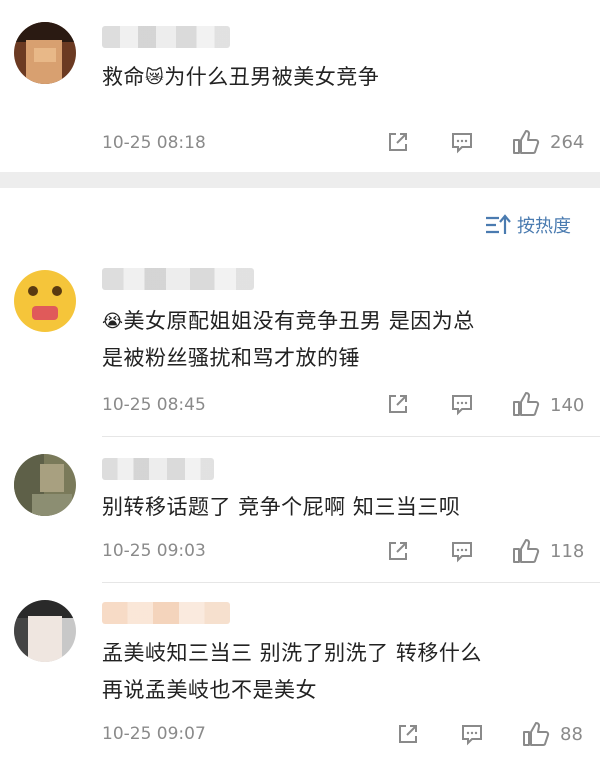 The width and height of the screenshot is (600, 758). What do you see at coordinates (209, 690) in the screenshot?
I see `comment-text-line-2: 再说孟美岐也不是美女` at bounding box center [209, 690].